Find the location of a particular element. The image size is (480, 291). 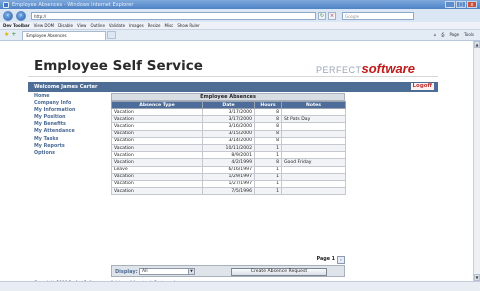

refresh-icon: ↻ is located at coordinates (322, 15).